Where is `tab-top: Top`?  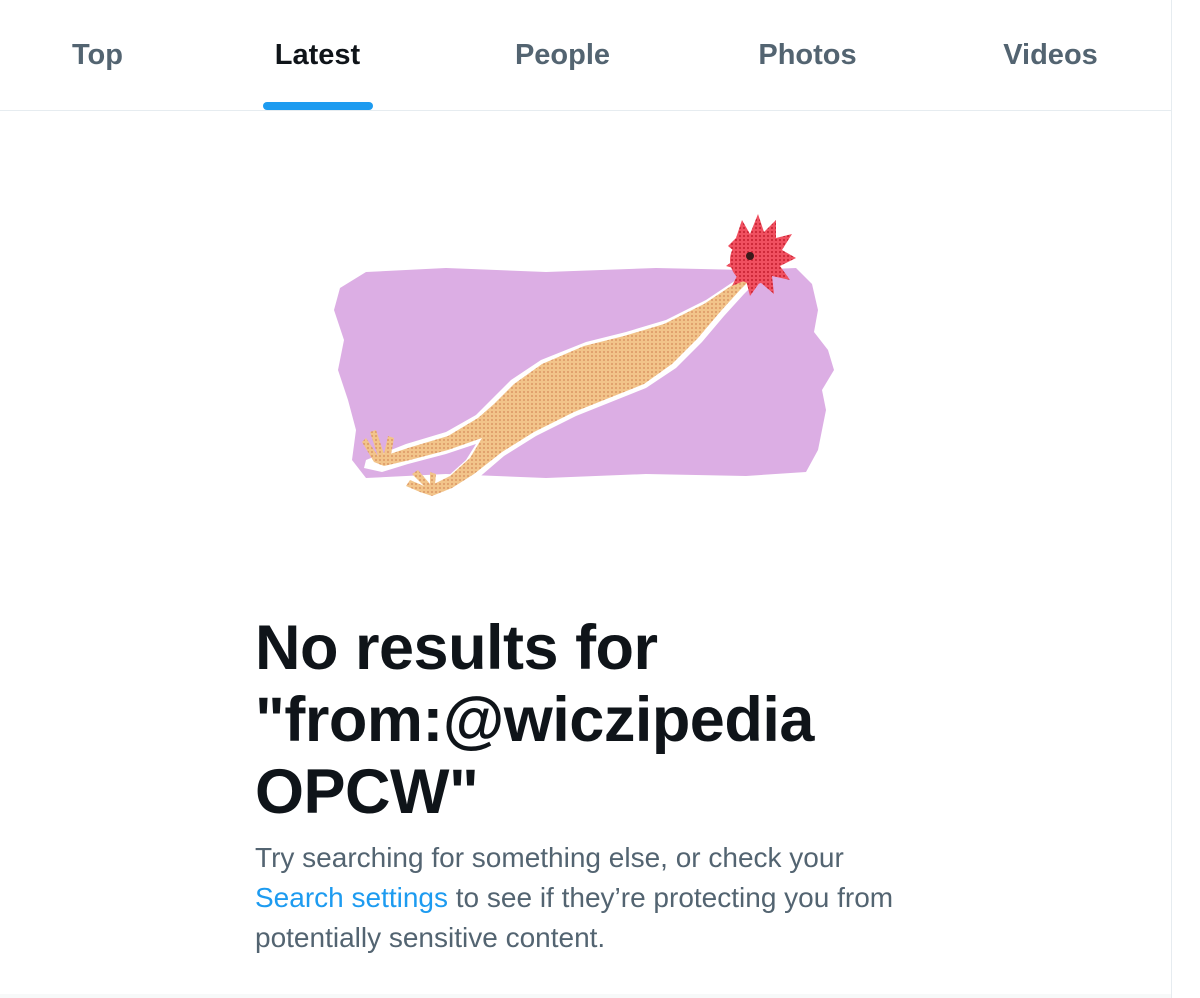 tab-top: Top is located at coordinates (97, 55).